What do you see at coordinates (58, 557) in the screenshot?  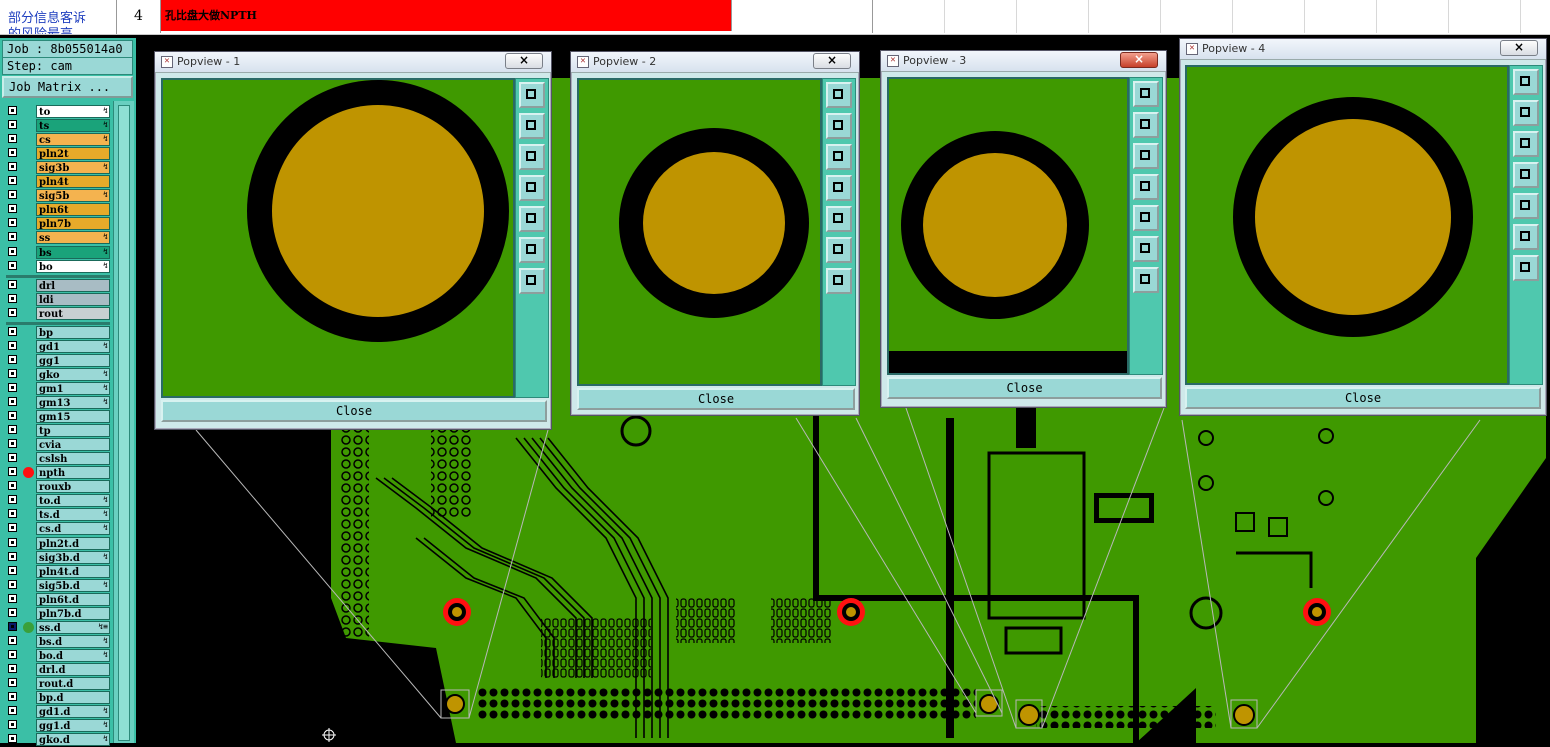 I see `layer-row-sig3b-d: sig3b.d ↯` at bounding box center [58, 557].